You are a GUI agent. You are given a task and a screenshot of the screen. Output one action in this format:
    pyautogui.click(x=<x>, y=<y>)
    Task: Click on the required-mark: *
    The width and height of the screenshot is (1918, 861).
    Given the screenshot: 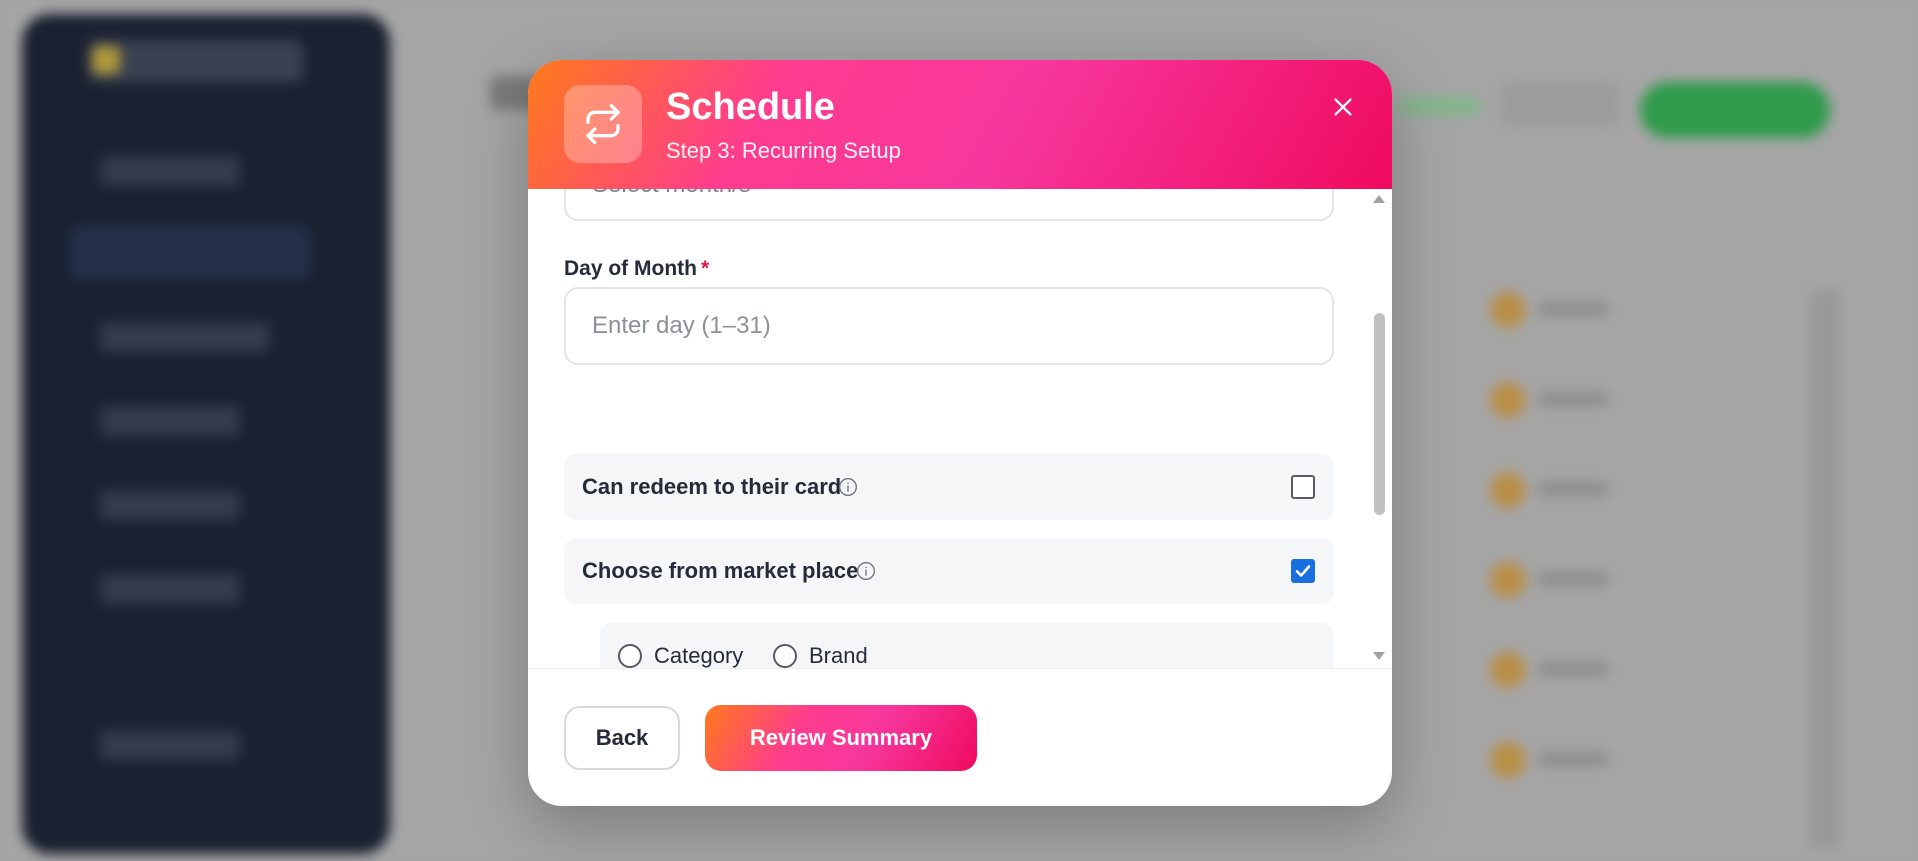 What is the action you would take?
    pyautogui.click(x=705, y=268)
    